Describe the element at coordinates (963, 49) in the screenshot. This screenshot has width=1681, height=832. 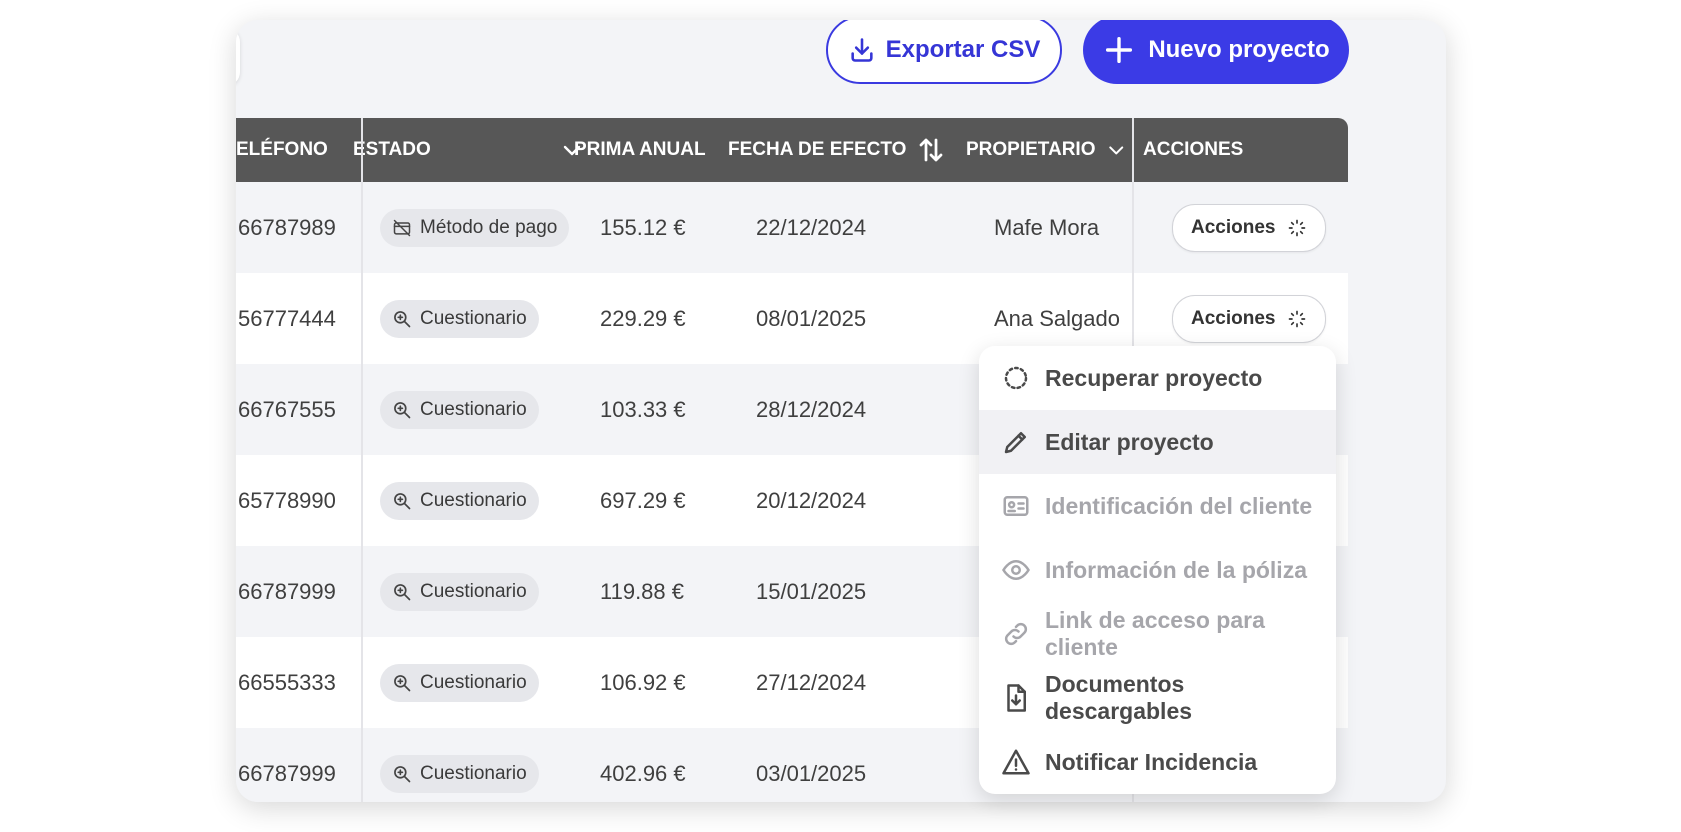
I see `export-csv-label: Exportar CSV` at that location.